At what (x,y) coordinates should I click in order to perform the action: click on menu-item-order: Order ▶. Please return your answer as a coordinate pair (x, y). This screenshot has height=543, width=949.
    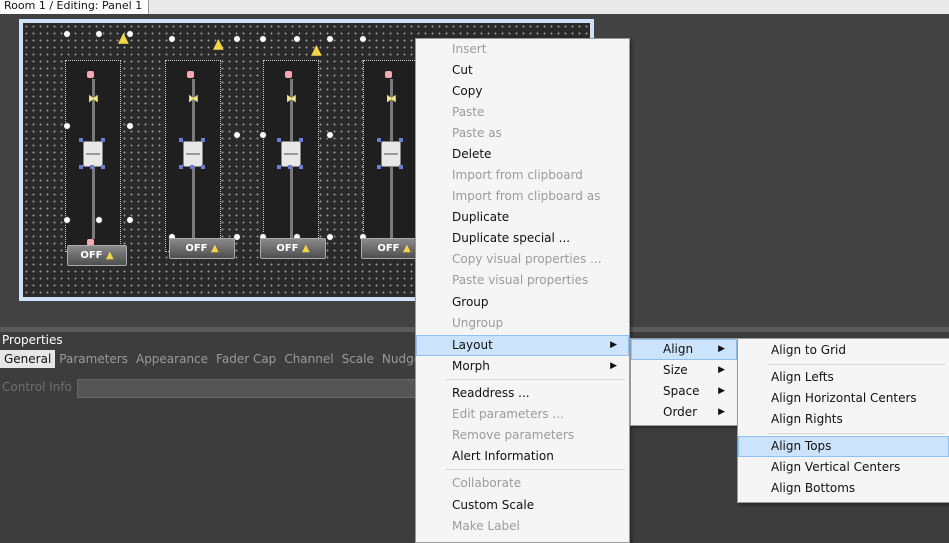
    Looking at the image, I should click on (684, 412).